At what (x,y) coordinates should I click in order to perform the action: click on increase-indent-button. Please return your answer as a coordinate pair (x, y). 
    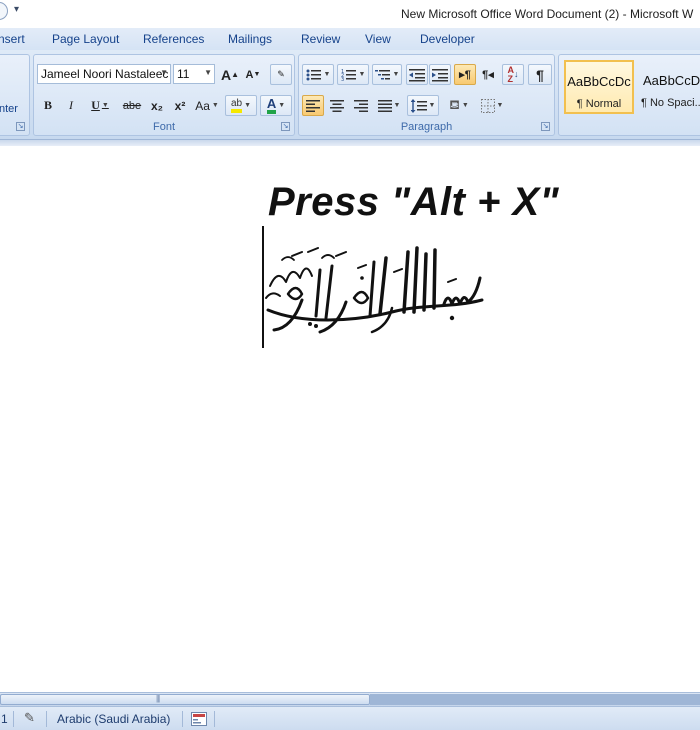
    Looking at the image, I should click on (440, 74).